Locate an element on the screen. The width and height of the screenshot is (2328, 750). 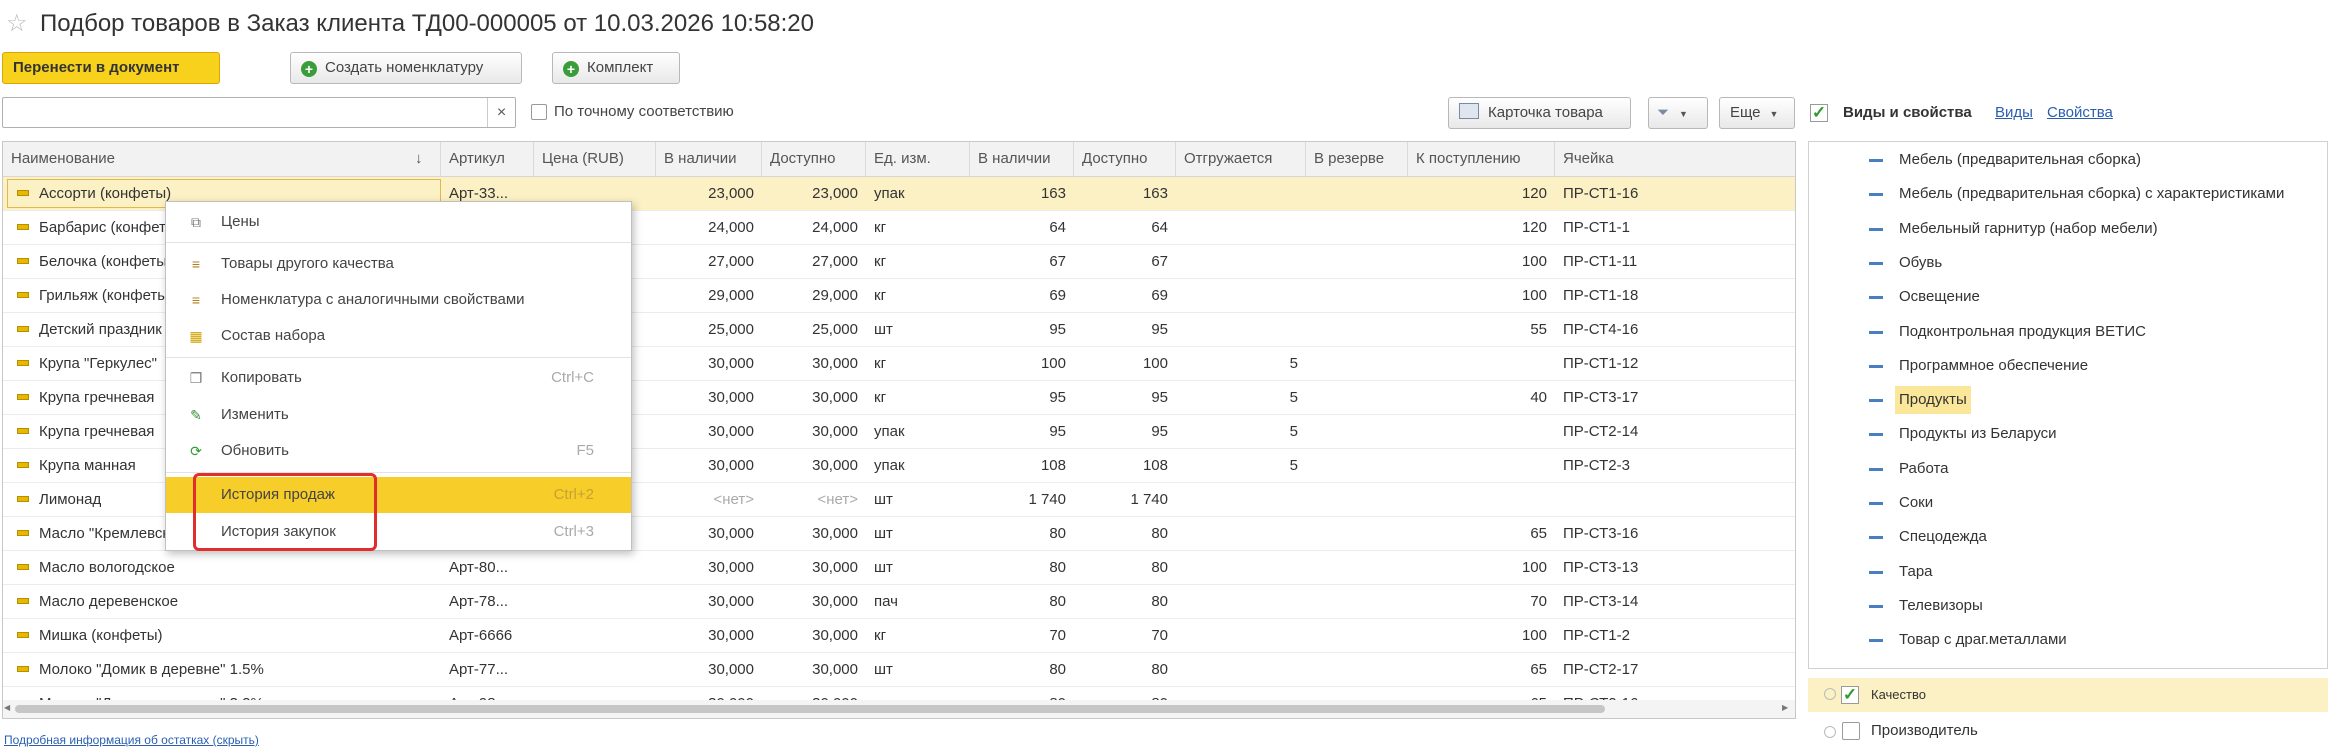
menu-item-similar-properties: ≡ Номенклатура с аналогичными свойствами is located at coordinates (398, 300).